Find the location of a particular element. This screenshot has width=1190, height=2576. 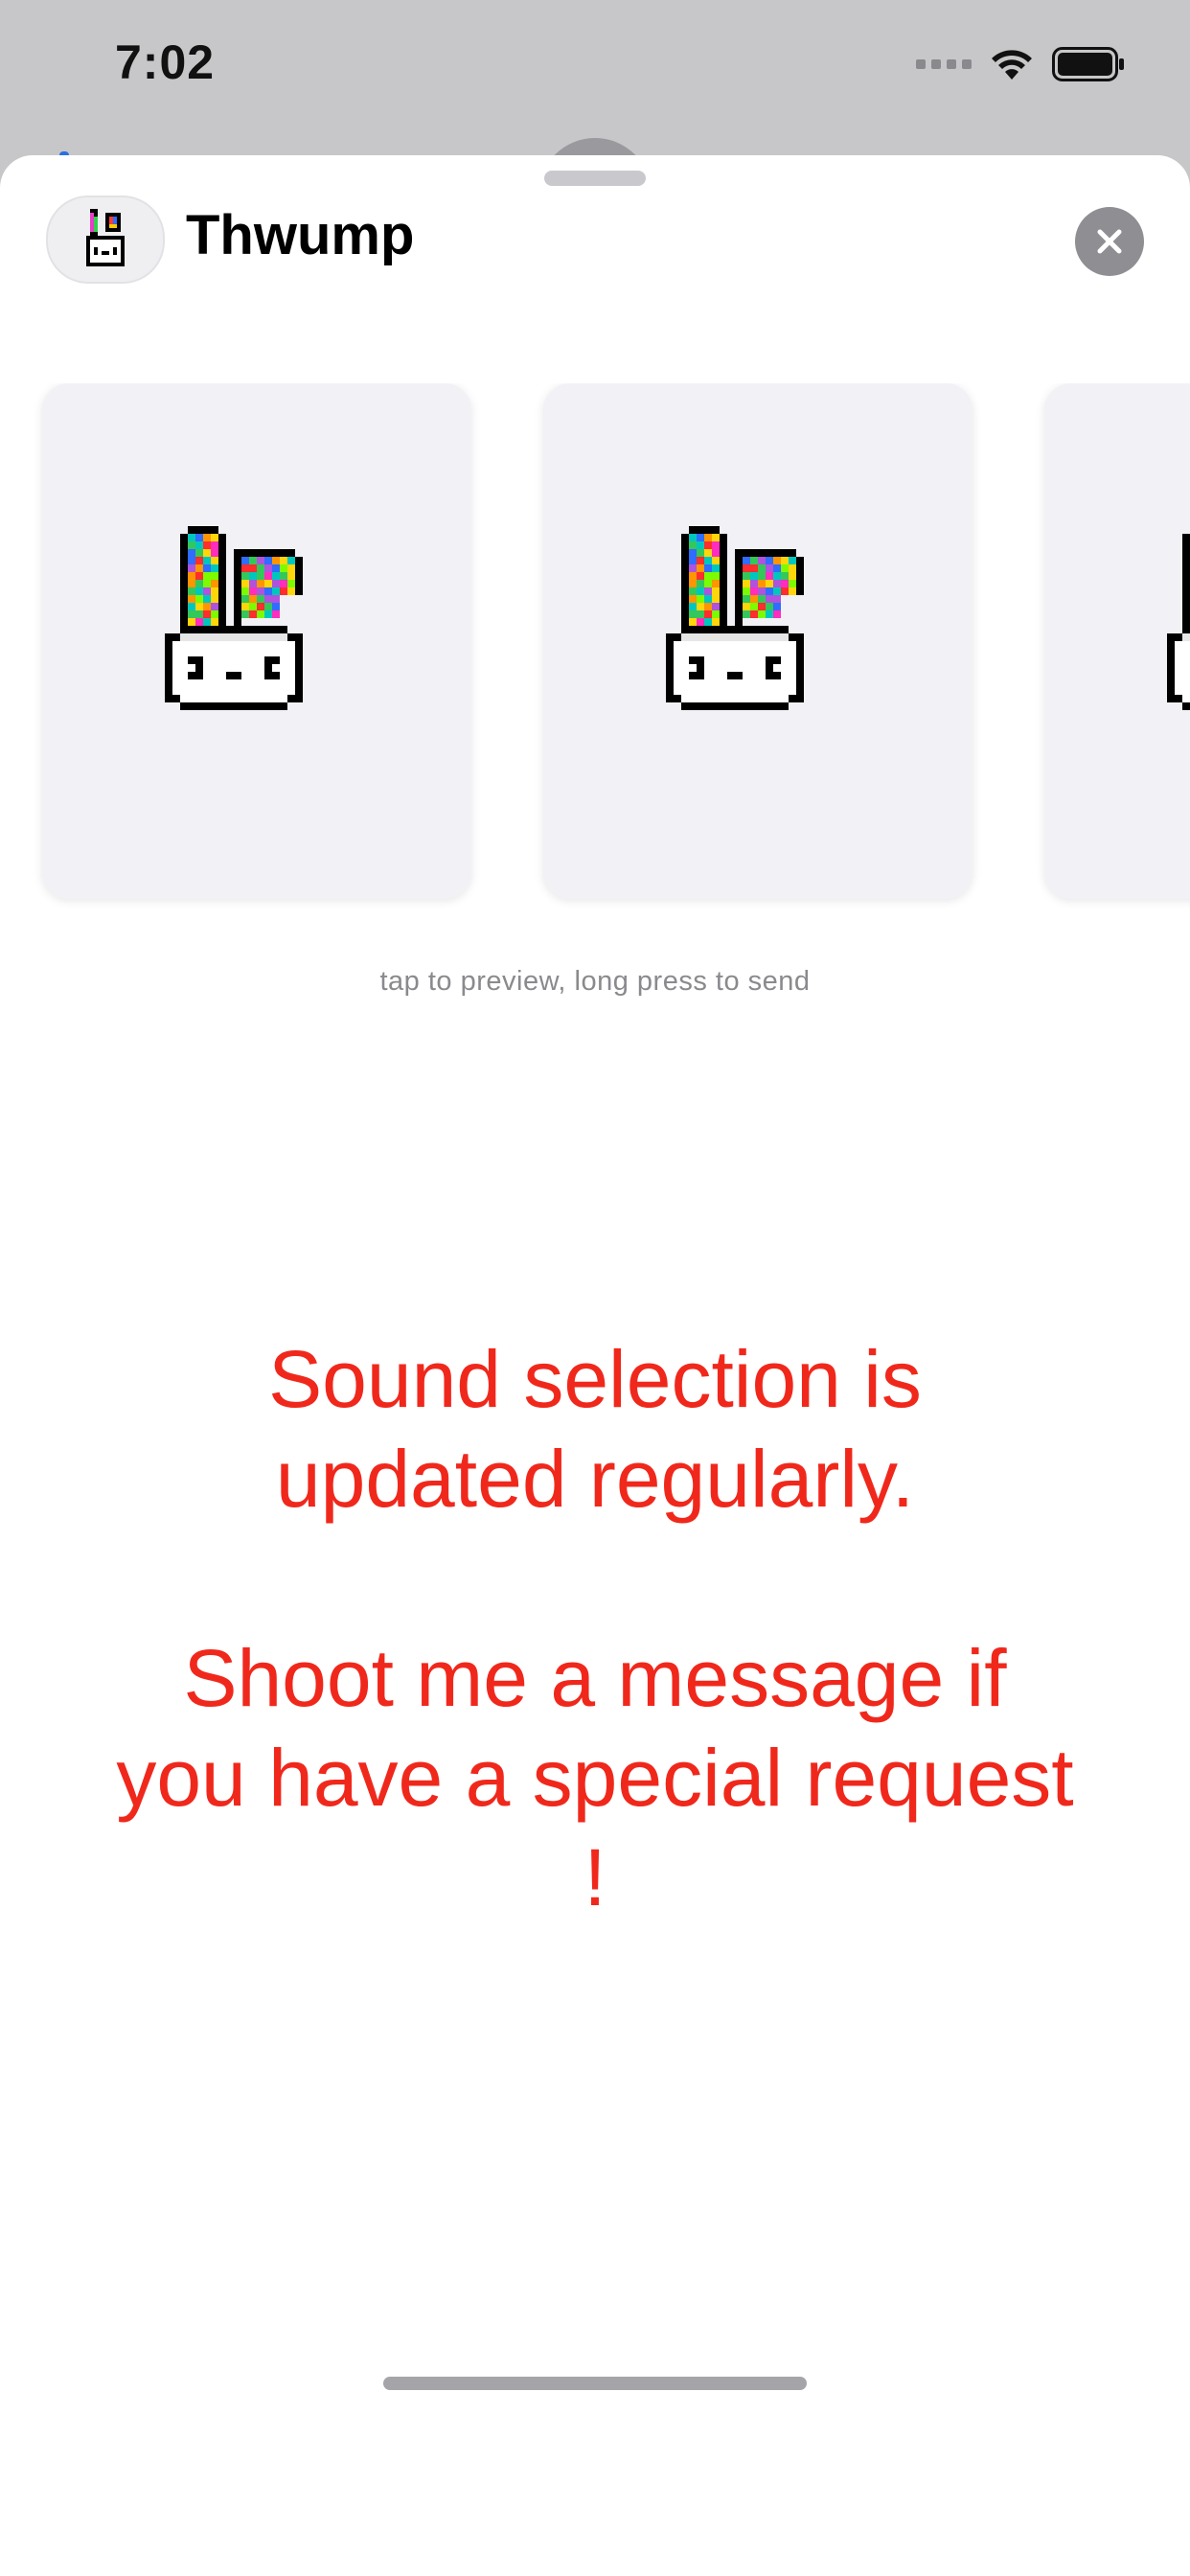

usage-hint: tap to preview, long press to send is located at coordinates (595, 981).